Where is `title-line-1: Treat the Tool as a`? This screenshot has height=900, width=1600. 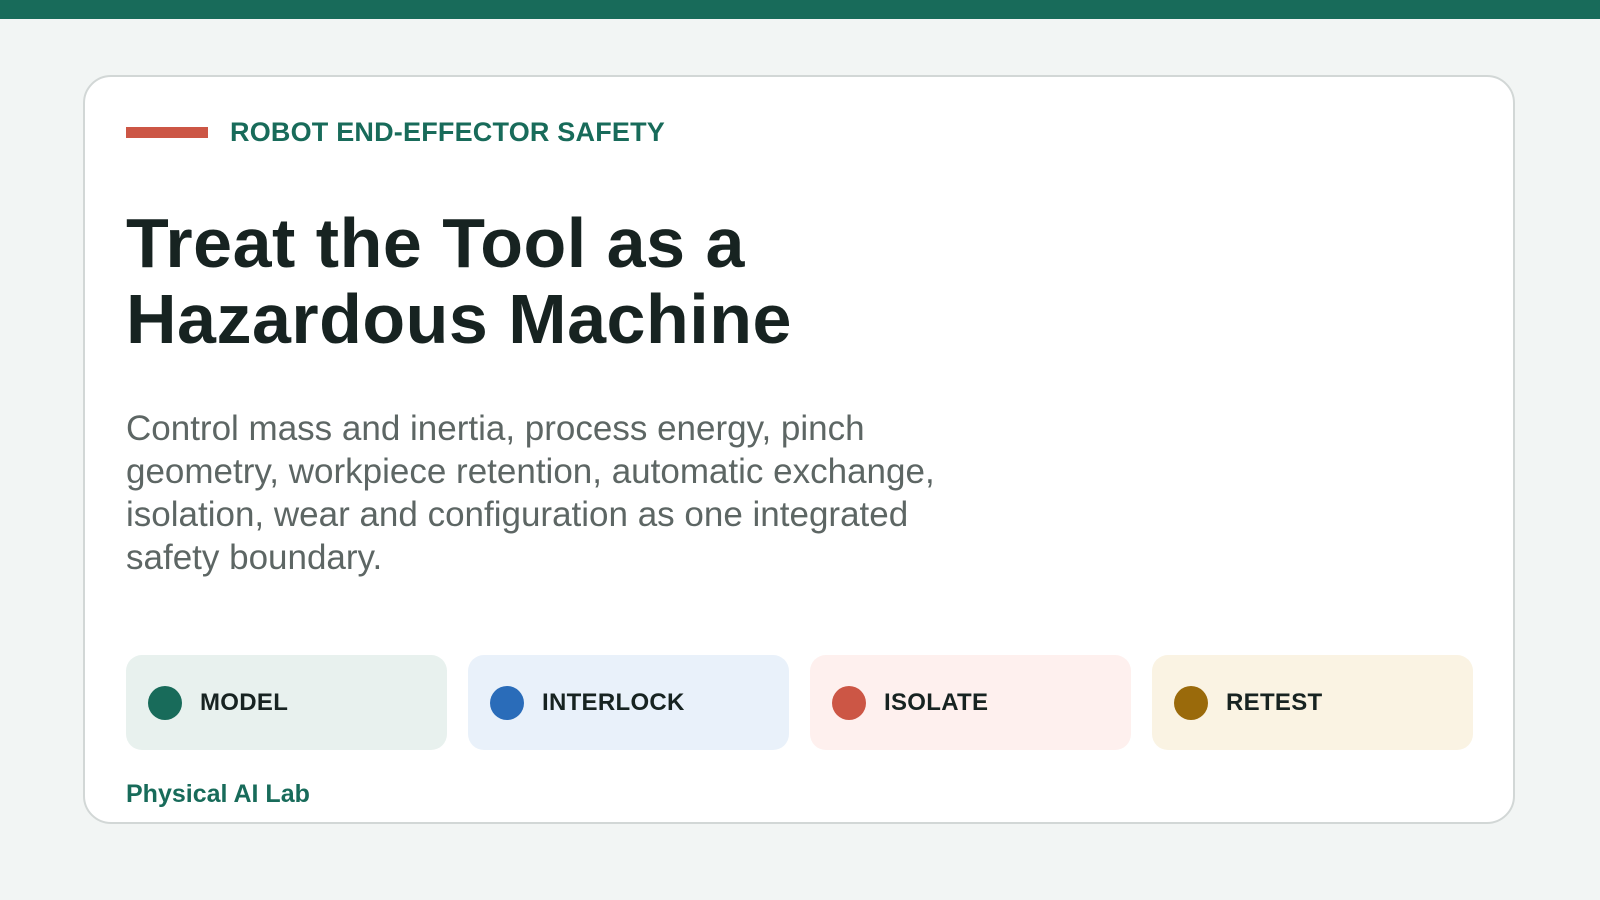 title-line-1: Treat the Tool as a is located at coordinates (435, 243).